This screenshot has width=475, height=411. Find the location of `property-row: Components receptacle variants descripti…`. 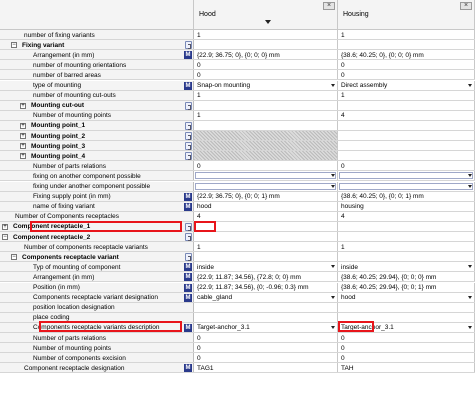

property-row: Components receptacle variants descripti… is located at coordinates (237, 327).